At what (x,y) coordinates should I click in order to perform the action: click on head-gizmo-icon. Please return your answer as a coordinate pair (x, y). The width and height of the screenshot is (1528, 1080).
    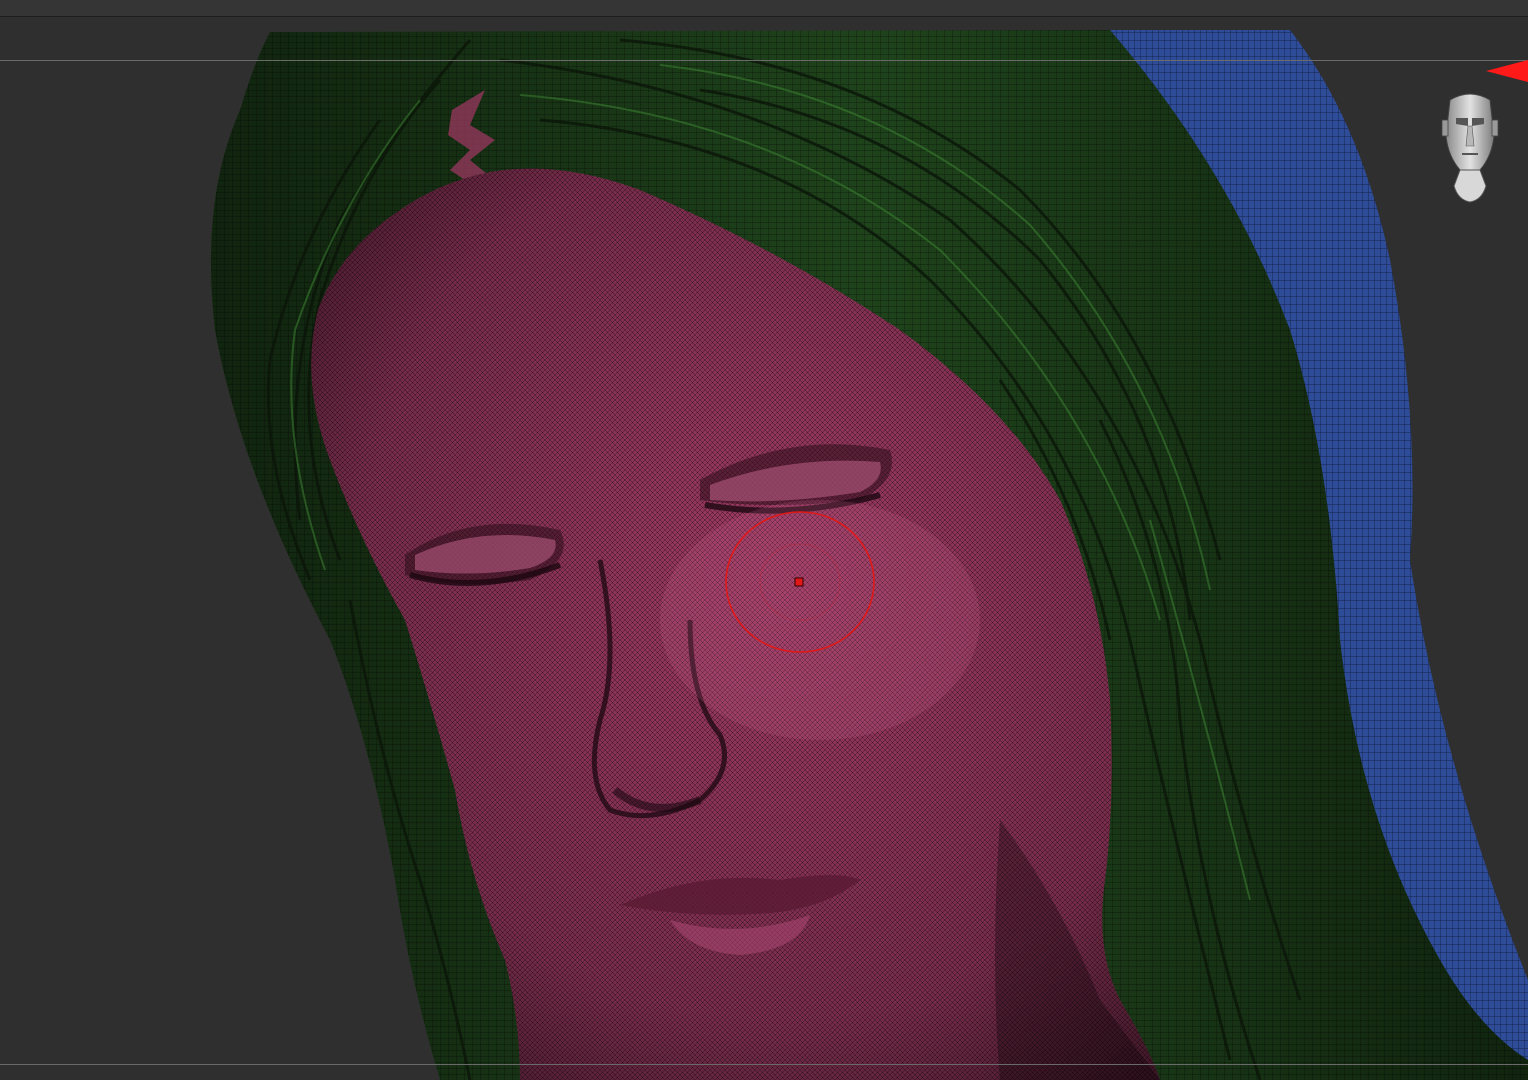
    Looking at the image, I should click on (1470, 147).